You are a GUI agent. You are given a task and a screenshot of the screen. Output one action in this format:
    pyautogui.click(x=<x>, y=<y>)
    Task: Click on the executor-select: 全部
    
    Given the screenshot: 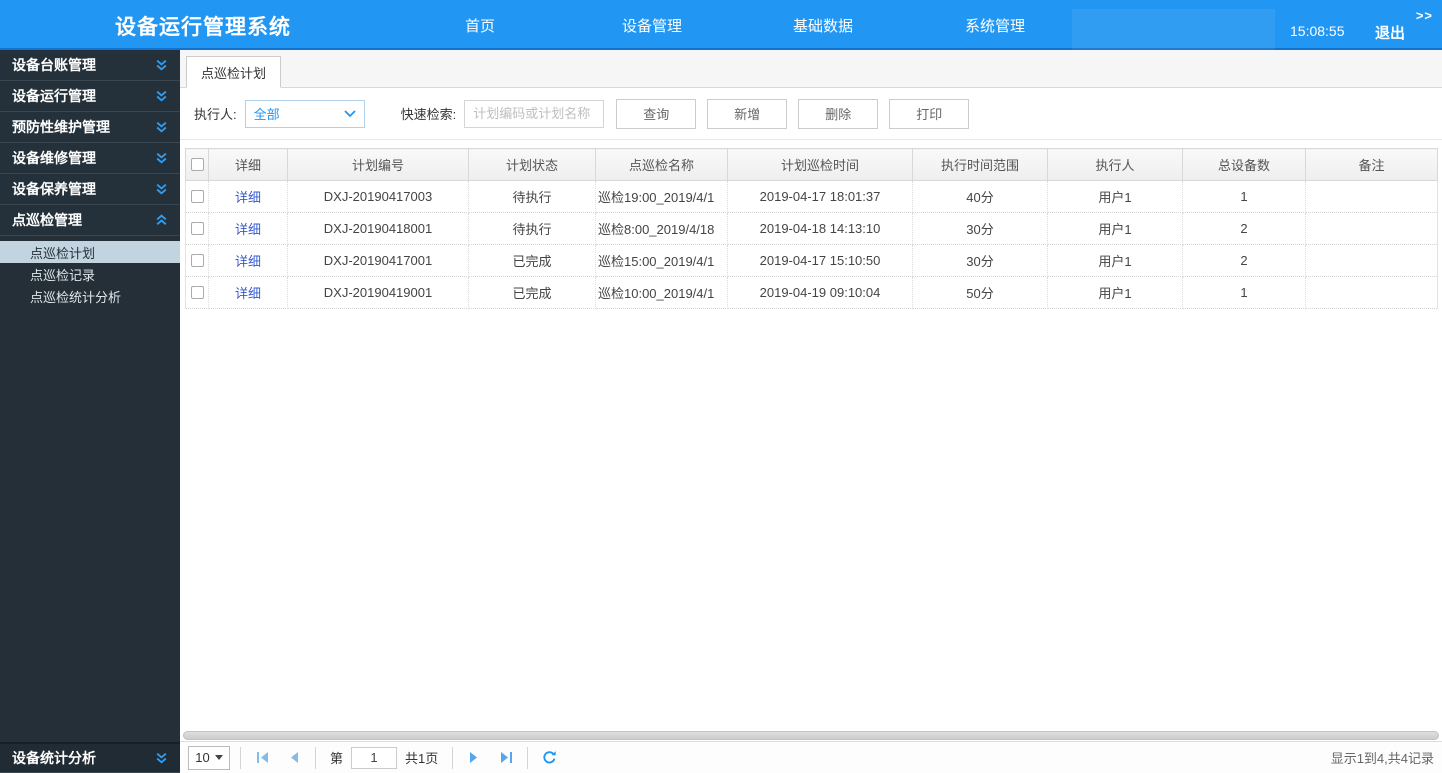 What is the action you would take?
    pyautogui.click(x=304, y=113)
    